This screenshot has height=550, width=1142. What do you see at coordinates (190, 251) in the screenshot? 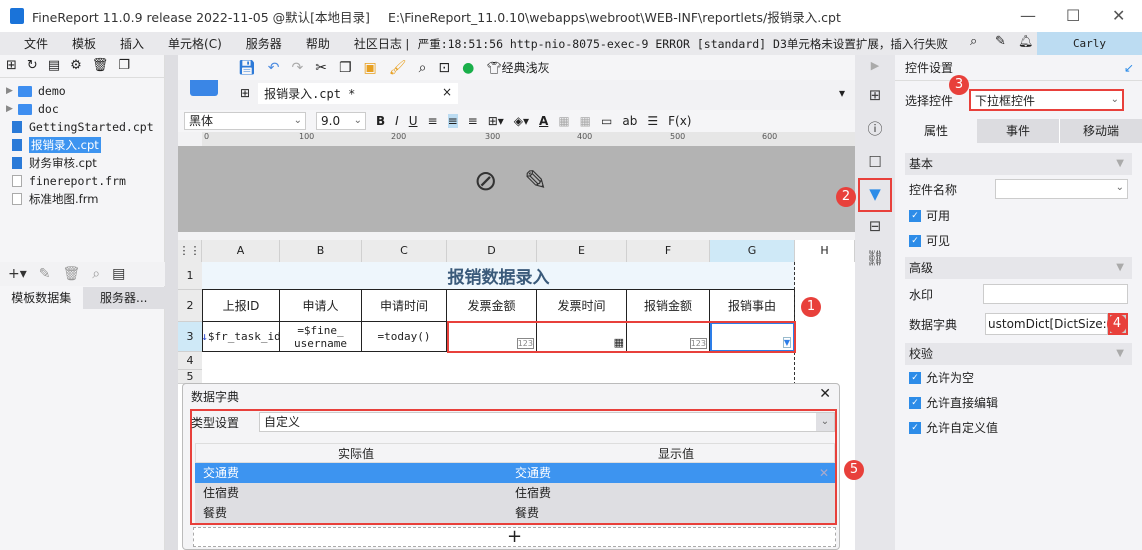
I see `select-all-corner: ⋮⋮` at bounding box center [190, 251].